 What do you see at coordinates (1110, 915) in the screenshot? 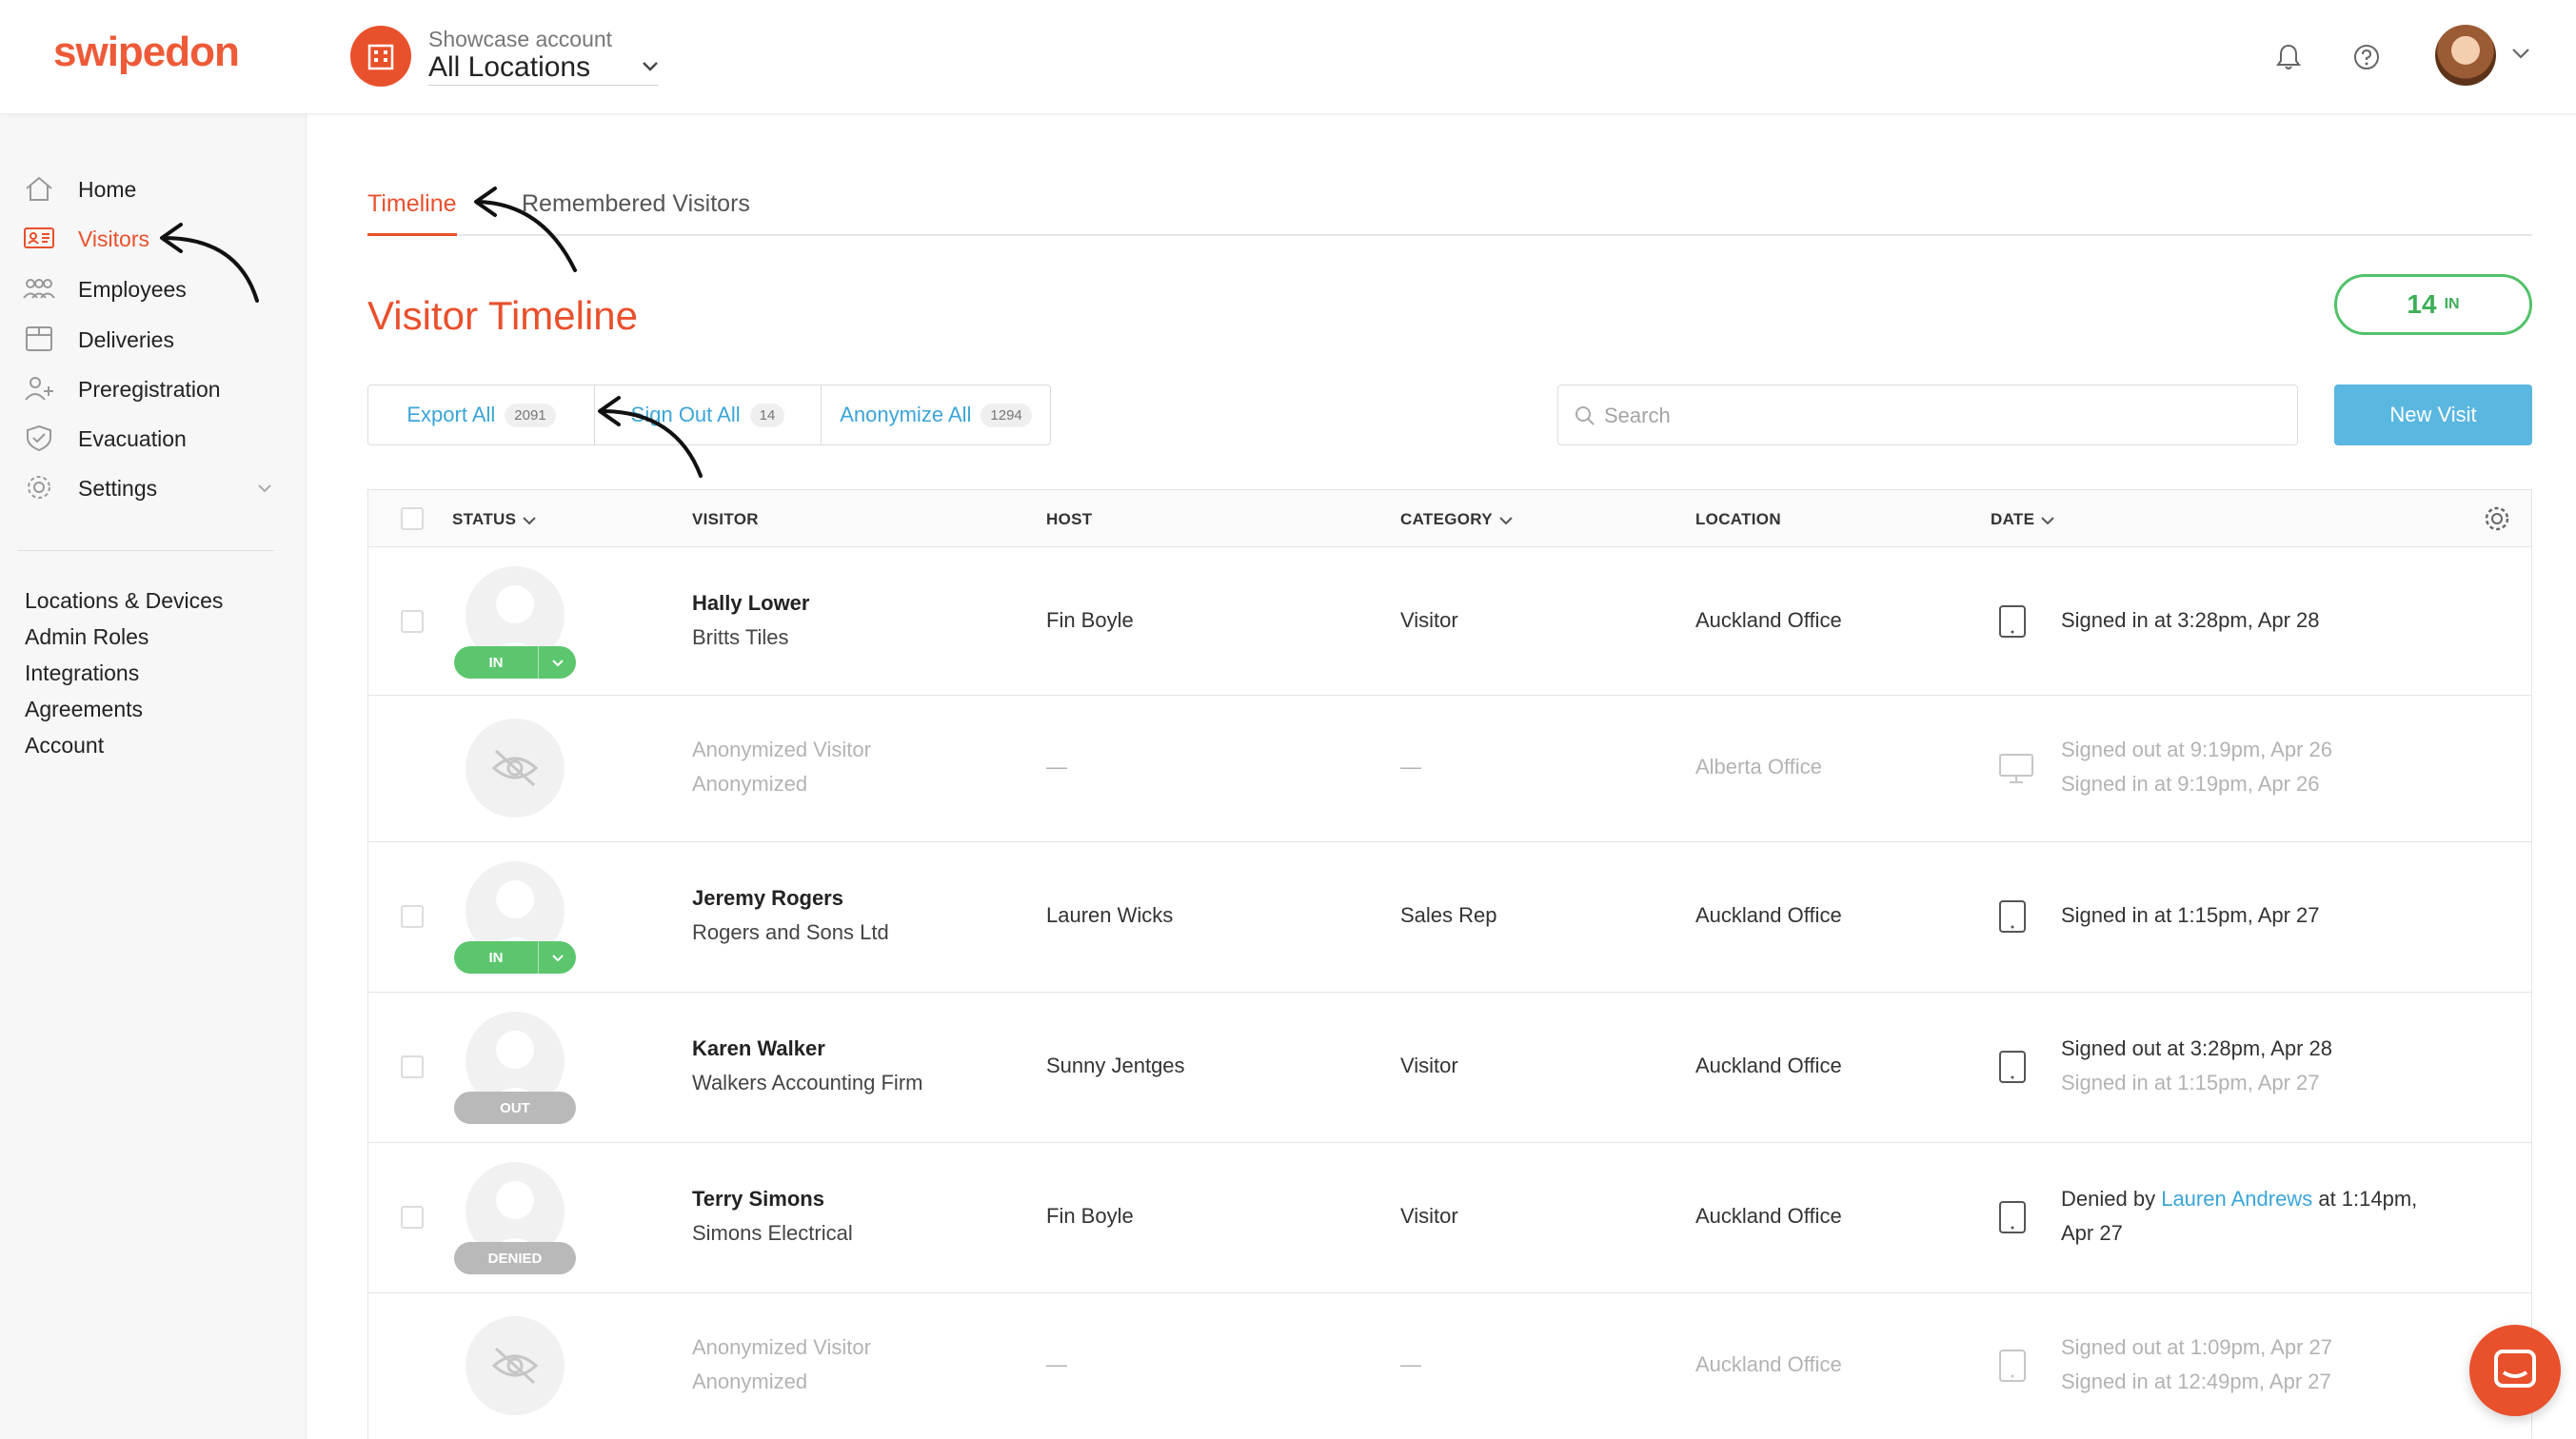
I see `host-name: Lauren Wicks` at bounding box center [1110, 915].